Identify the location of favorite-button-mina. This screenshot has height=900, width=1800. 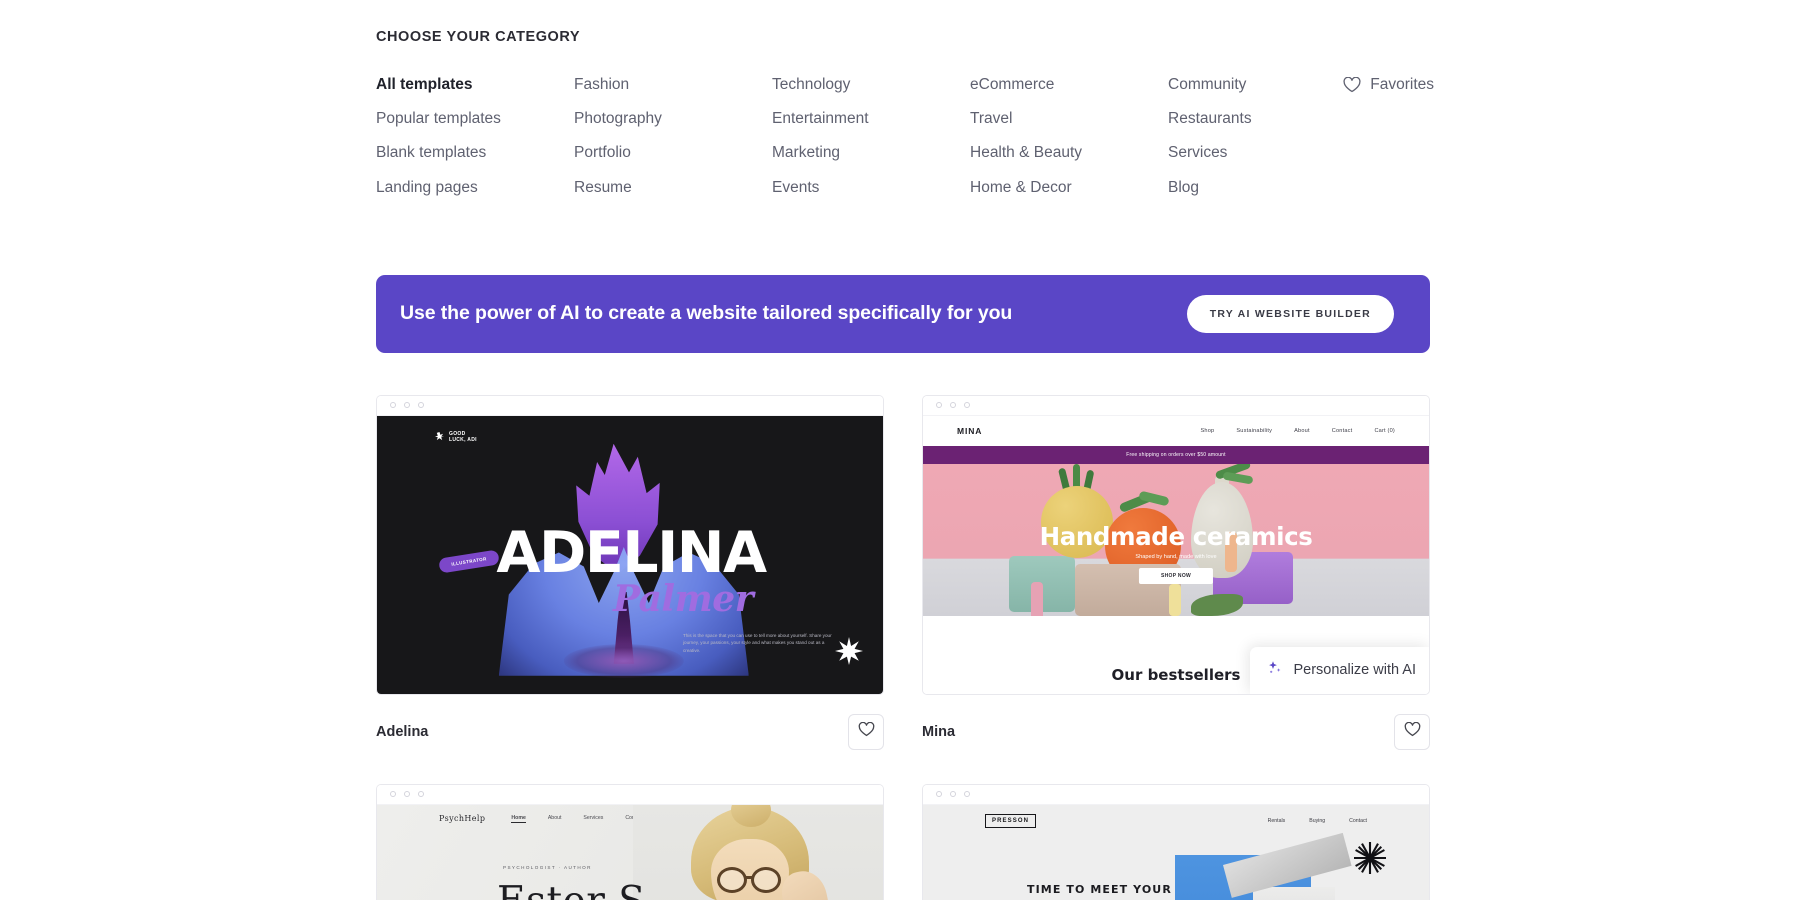
(1412, 731).